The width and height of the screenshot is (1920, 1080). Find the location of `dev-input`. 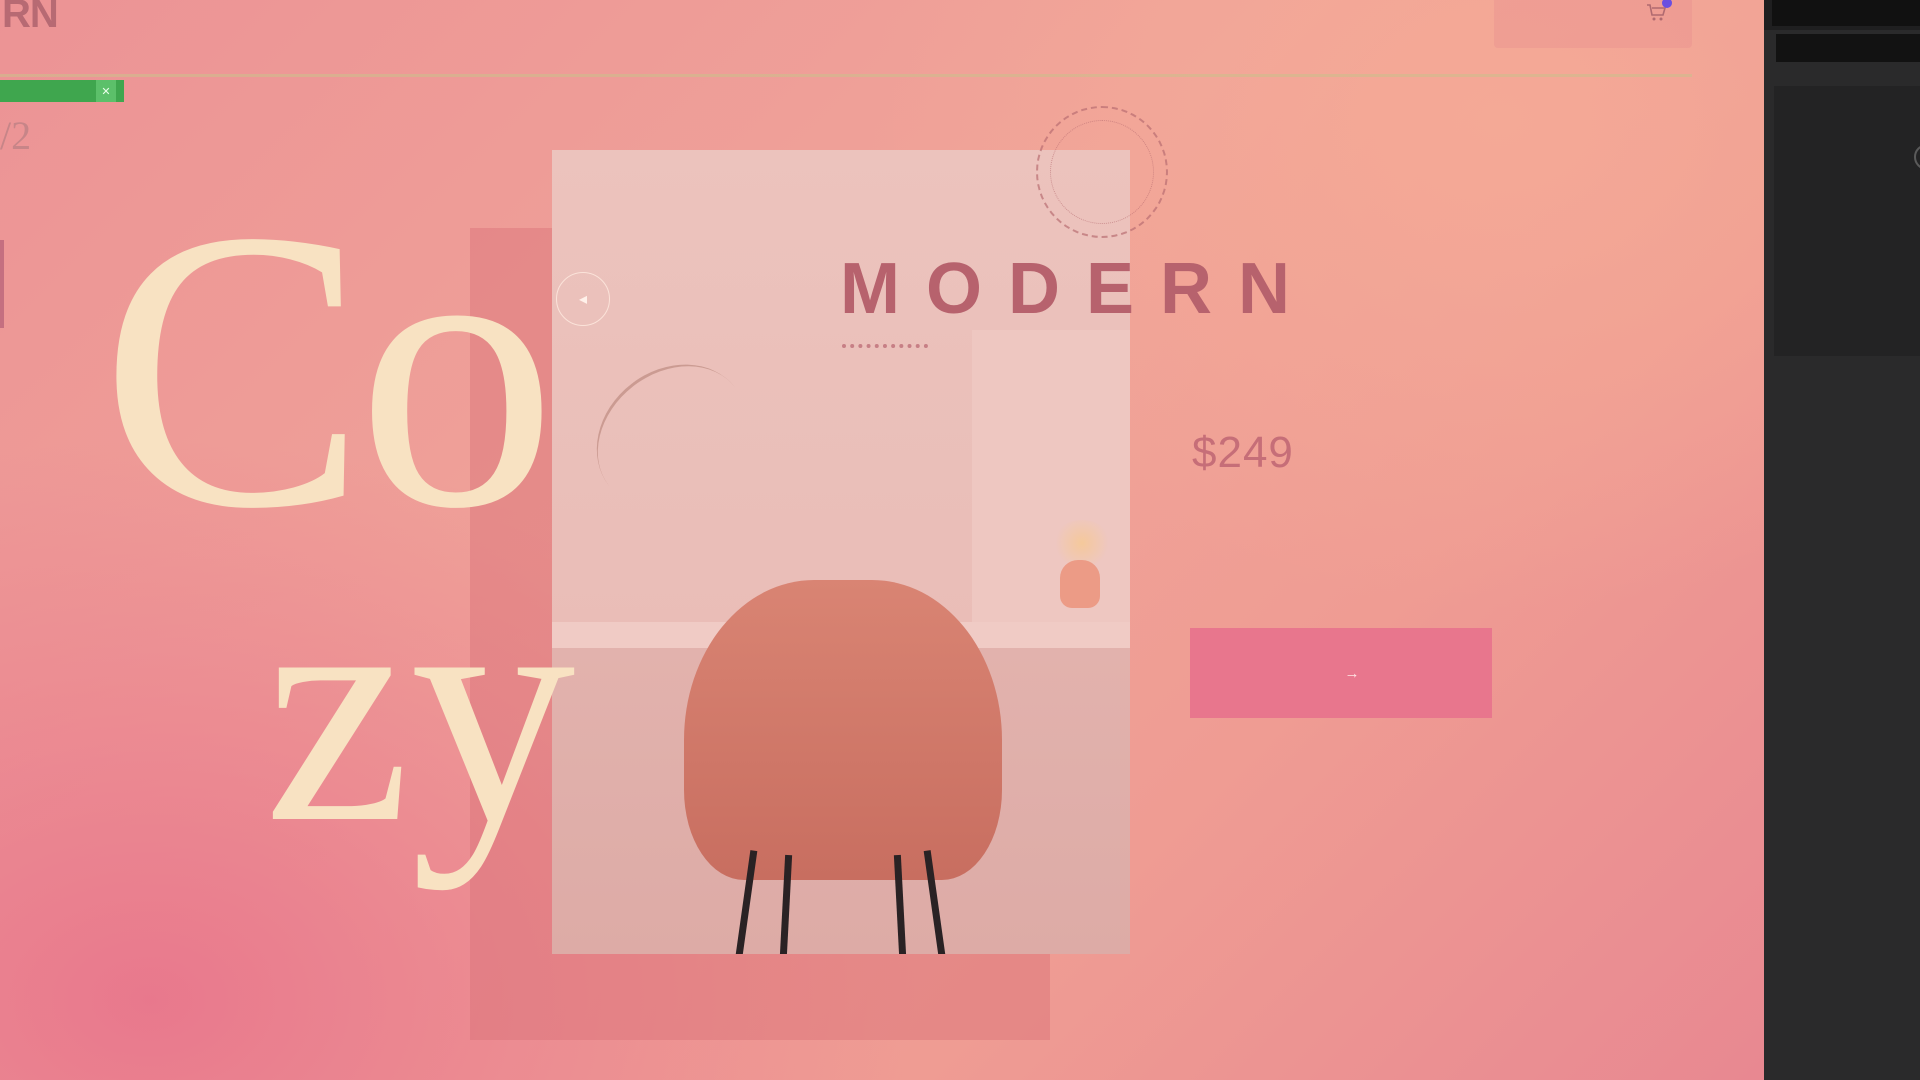

dev-input is located at coordinates (1848, 48).